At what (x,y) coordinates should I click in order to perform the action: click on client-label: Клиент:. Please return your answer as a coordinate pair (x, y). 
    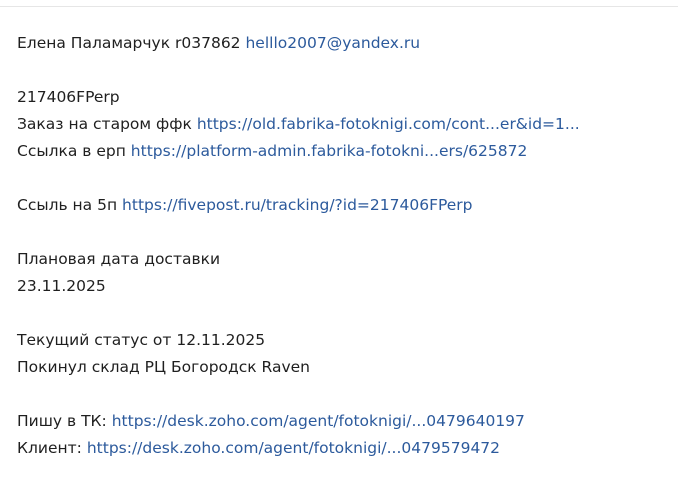
    Looking at the image, I should click on (49, 448).